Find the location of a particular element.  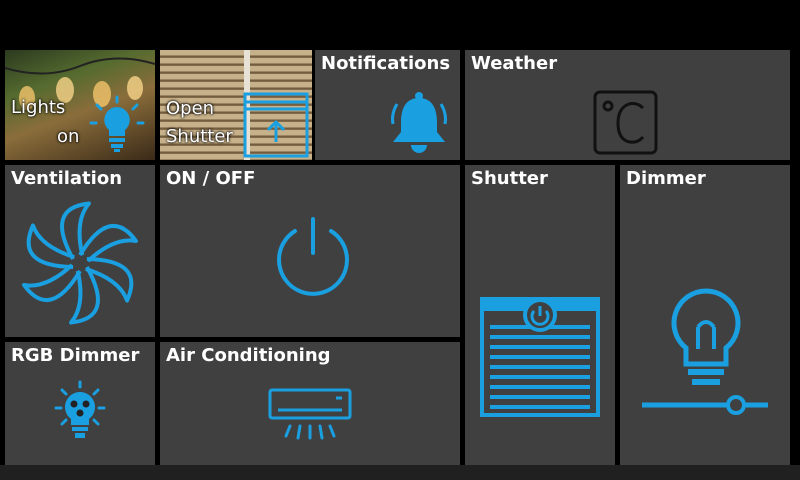

open-shutter-label-line2: Shutter is located at coordinates (199, 136).